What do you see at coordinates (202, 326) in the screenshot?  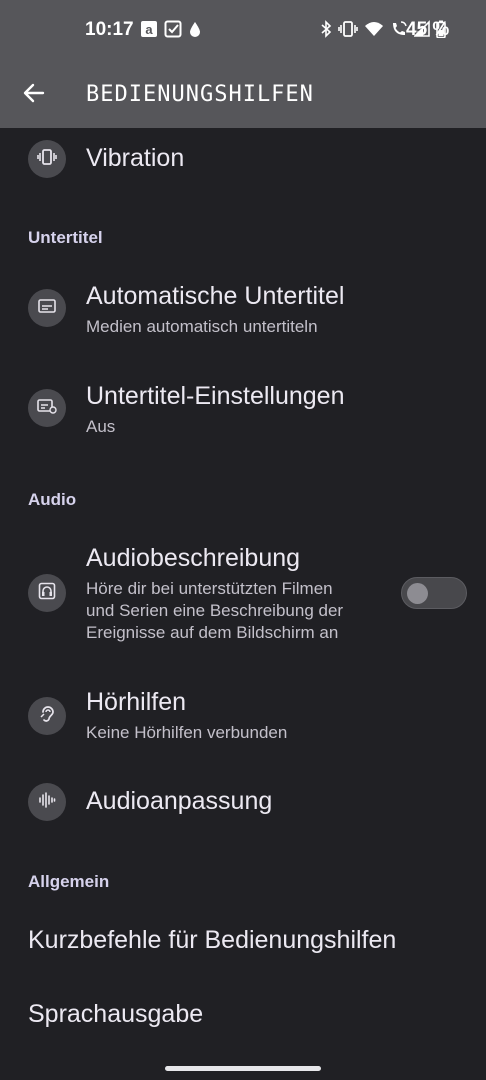 I see `item-subtitle: Medien automatisch untertiteln` at bounding box center [202, 326].